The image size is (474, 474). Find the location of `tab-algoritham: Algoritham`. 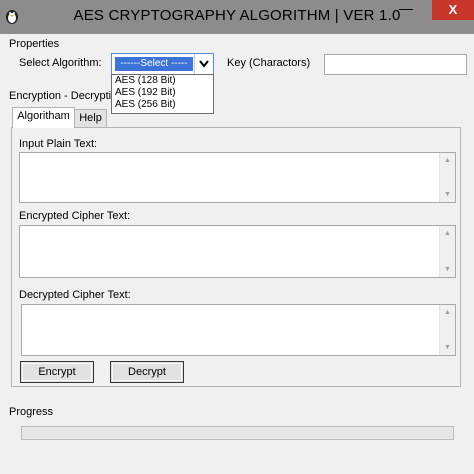

tab-algoritham: Algoritham is located at coordinates (43, 117).